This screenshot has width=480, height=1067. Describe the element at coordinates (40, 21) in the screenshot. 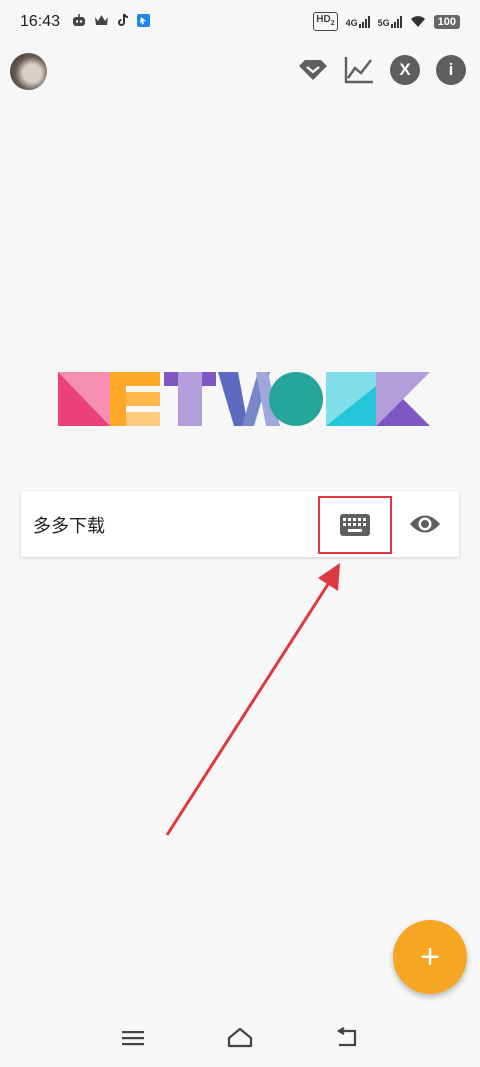

I see `status-time: 16:43` at that location.